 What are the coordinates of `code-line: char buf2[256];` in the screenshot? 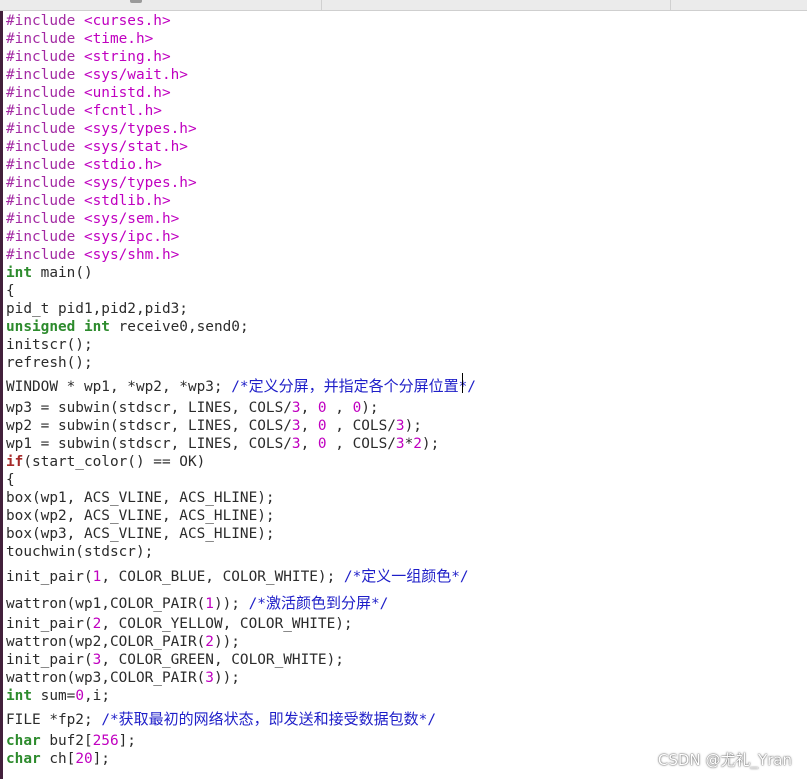 It's located at (71, 741).